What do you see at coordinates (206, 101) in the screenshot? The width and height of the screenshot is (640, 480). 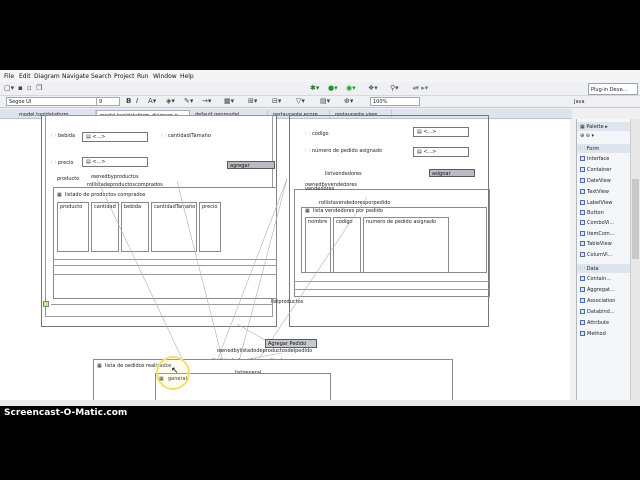 I see `line-style-icon: →▾` at bounding box center [206, 101].